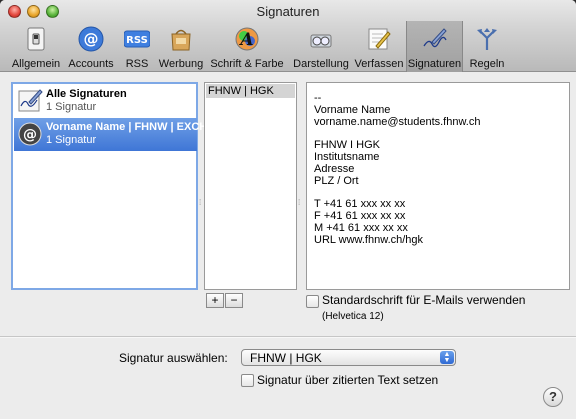 This screenshot has height=419, width=576. I want to click on junk-bag-icon, so click(181, 40).